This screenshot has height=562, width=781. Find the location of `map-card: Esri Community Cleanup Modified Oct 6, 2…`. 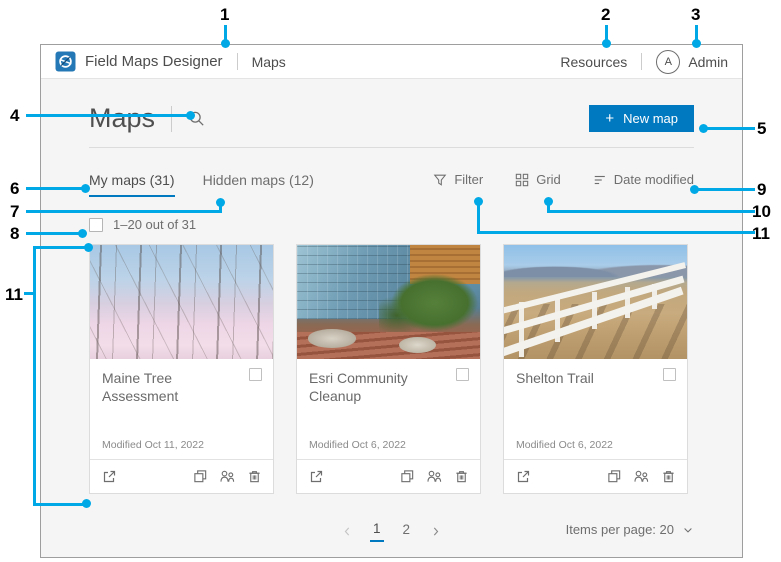

map-card: Esri Community Cleanup Modified Oct 6, 2… is located at coordinates (388, 369).